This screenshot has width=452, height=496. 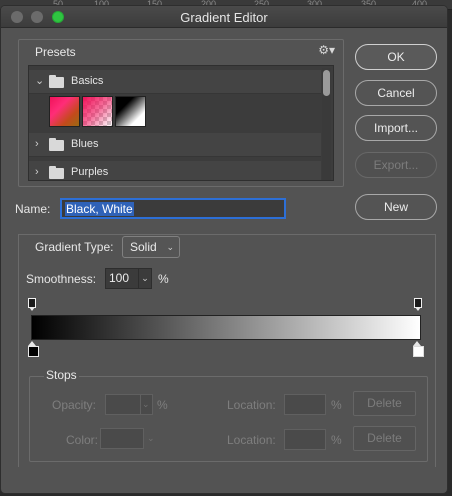 What do you see at coordinates (175, 145) in the screenshot?
I see `preset-folder-blues: › Blues` at bounding box center [175, 145].